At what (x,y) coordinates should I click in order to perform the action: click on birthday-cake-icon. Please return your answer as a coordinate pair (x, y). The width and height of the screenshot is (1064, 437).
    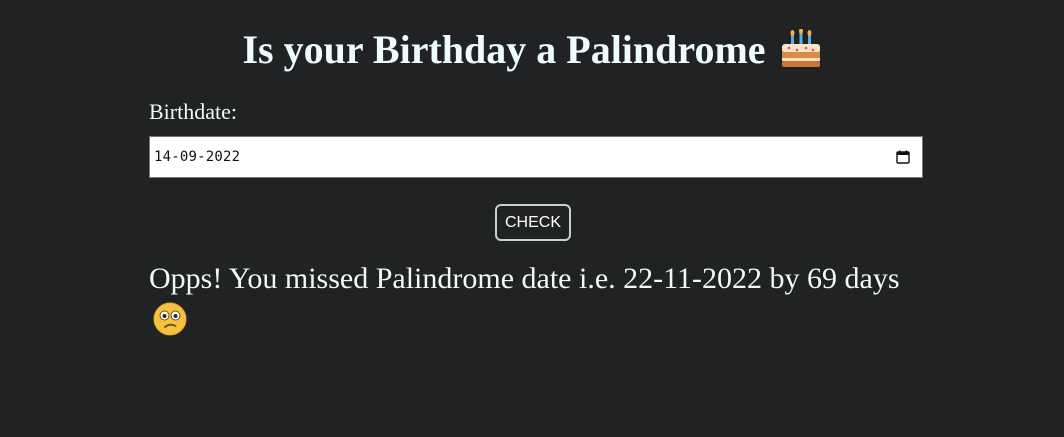
    Looking at the image, I should click on (801, 55).